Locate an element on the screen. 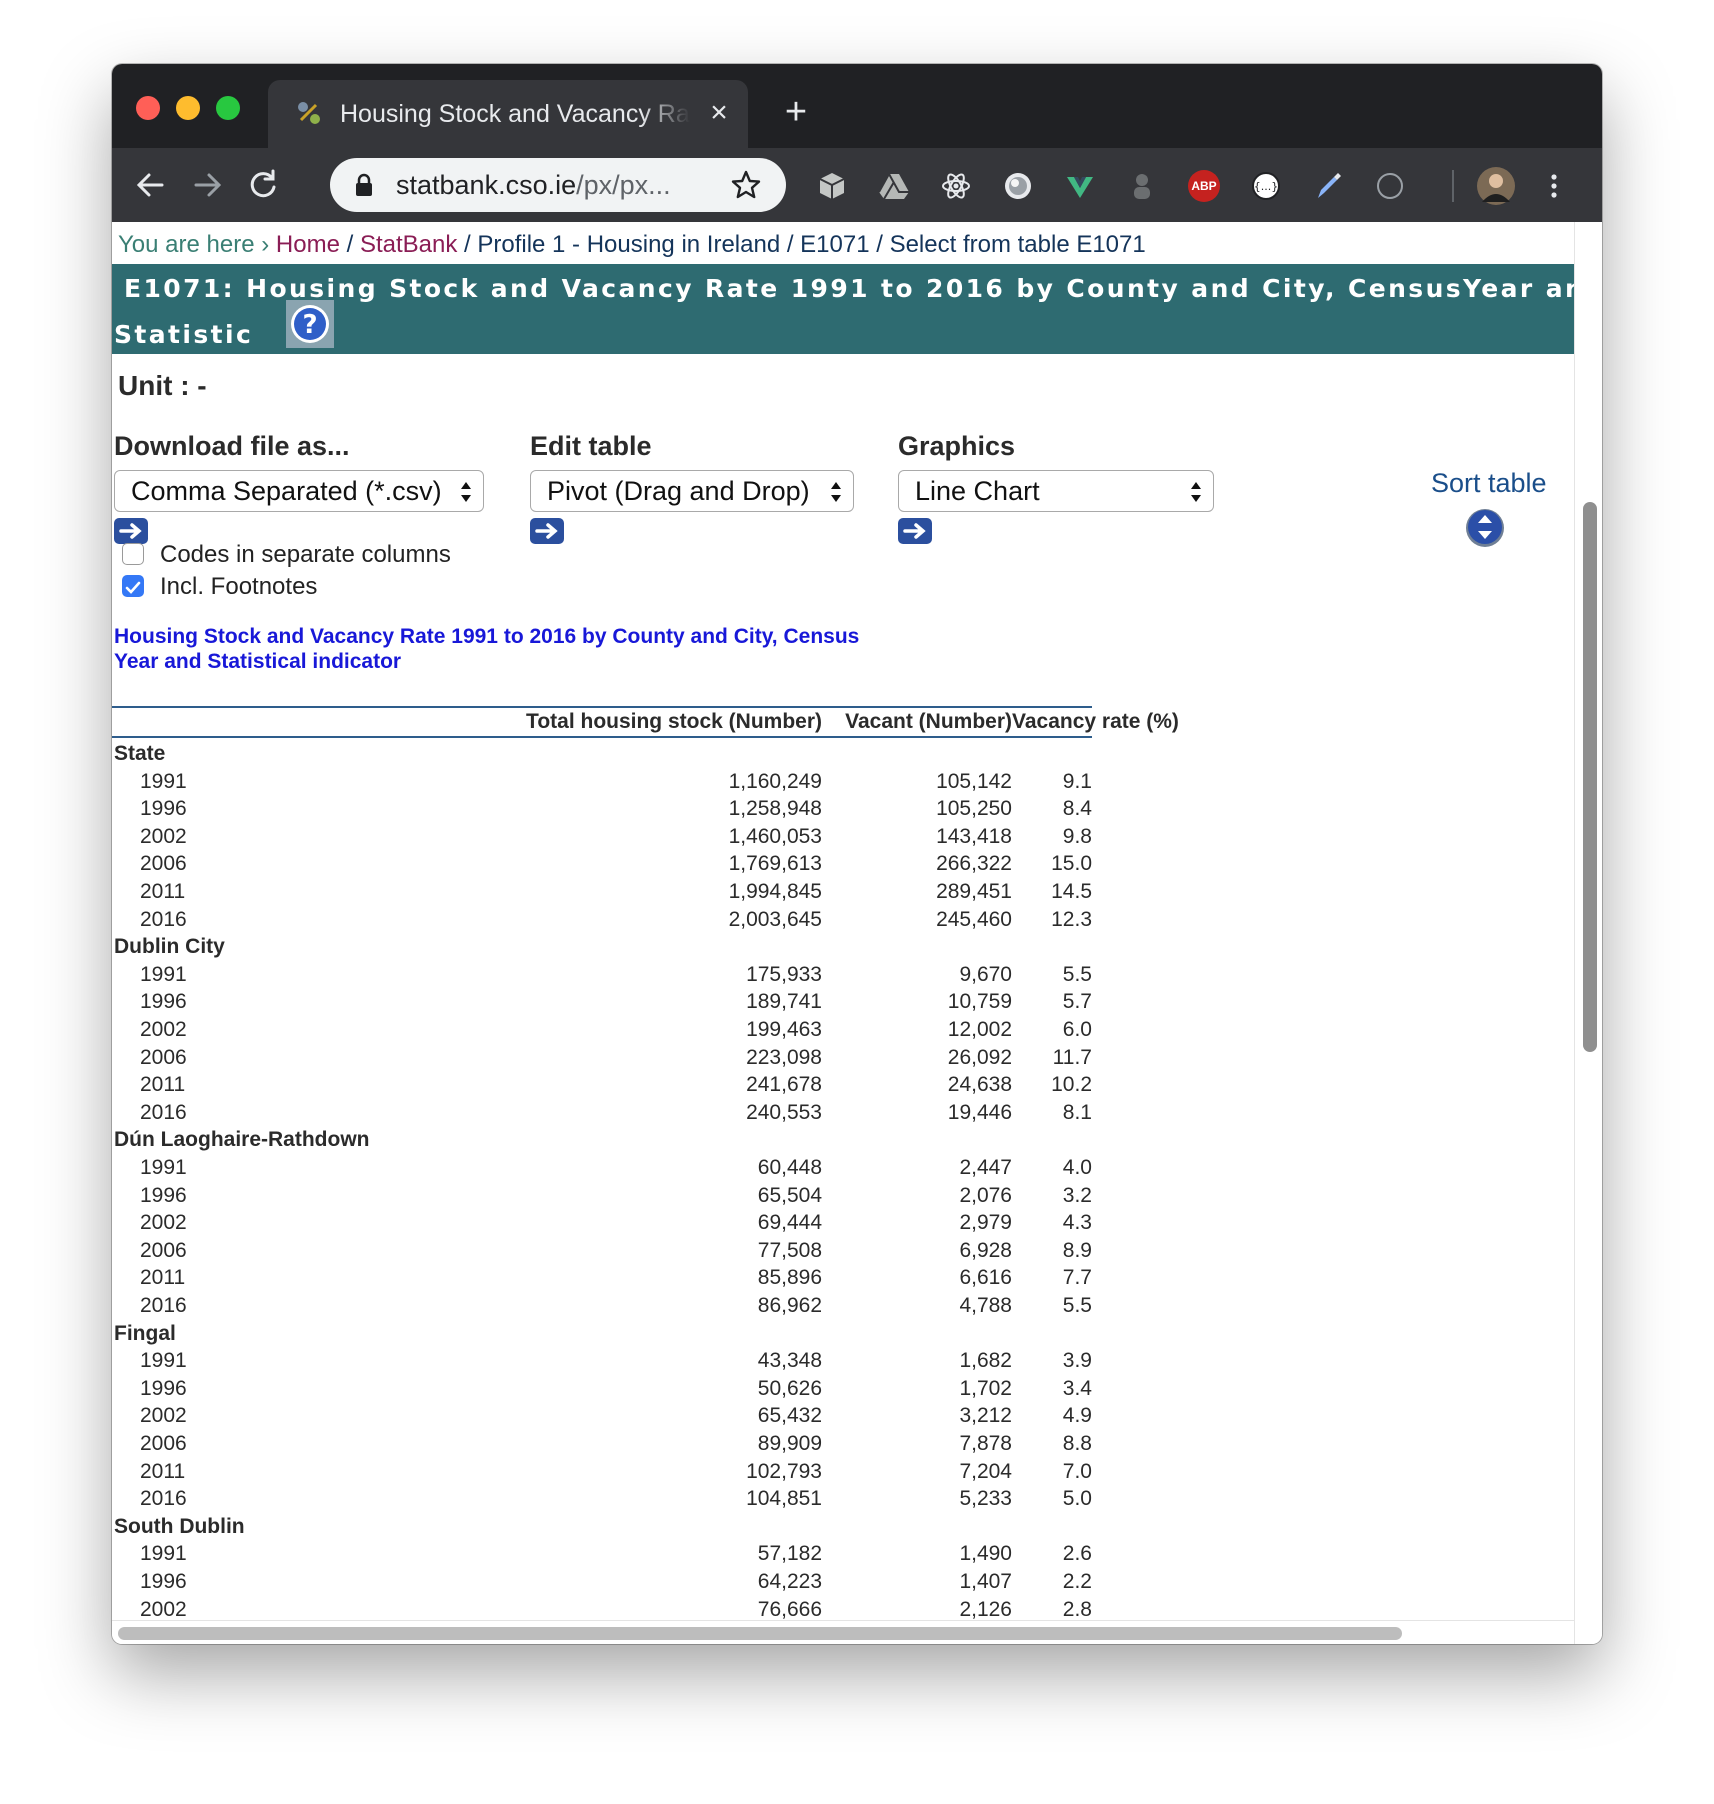  year-cell: 2002 is located at coordinates (163, 1416).